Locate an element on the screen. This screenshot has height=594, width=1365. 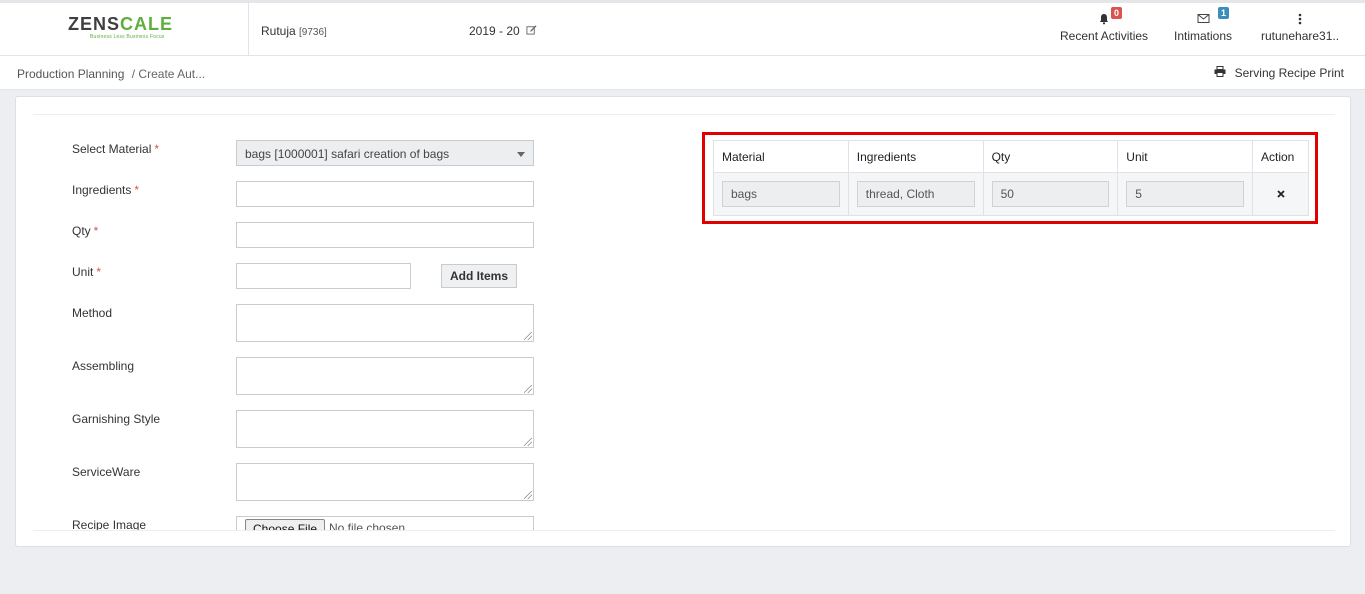
unit-label: Unit * is located at coordinates (87, 272).